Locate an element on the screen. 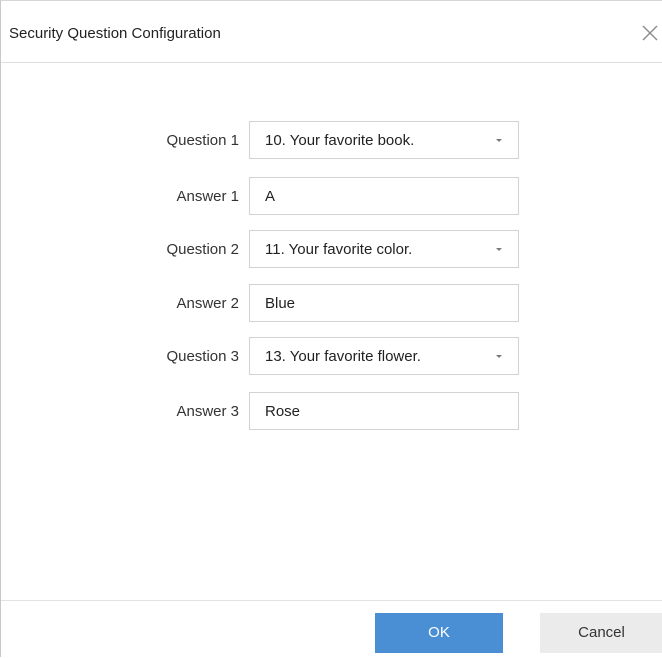 The width and height of the screenshot is (662, 658). answer-3-value: Rose is located at coordinates (283, 411).